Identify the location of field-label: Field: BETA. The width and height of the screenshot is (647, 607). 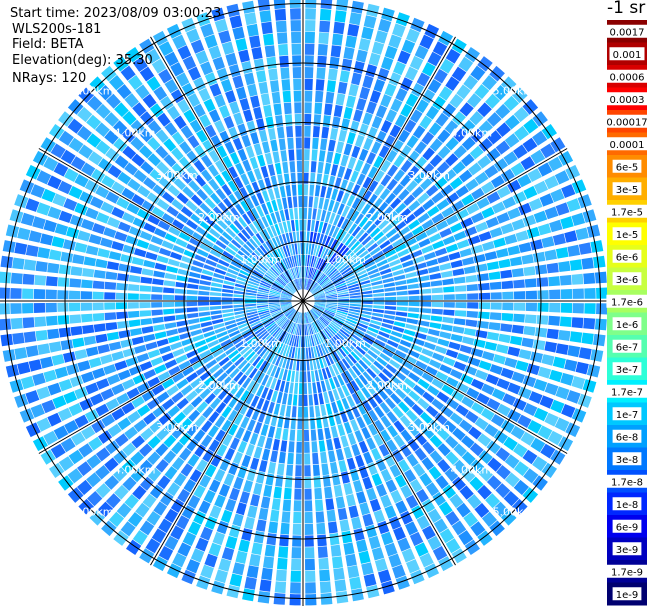
(48, 44).